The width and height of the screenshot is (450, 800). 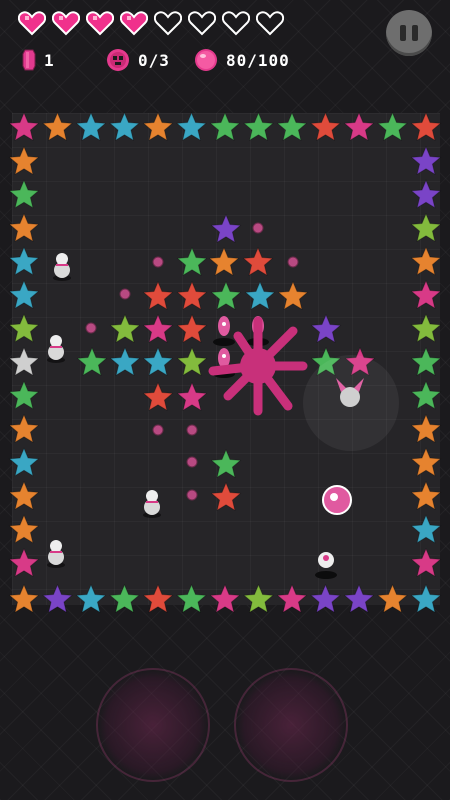 I want to click on gem-icon, so click(x=29, y=60).